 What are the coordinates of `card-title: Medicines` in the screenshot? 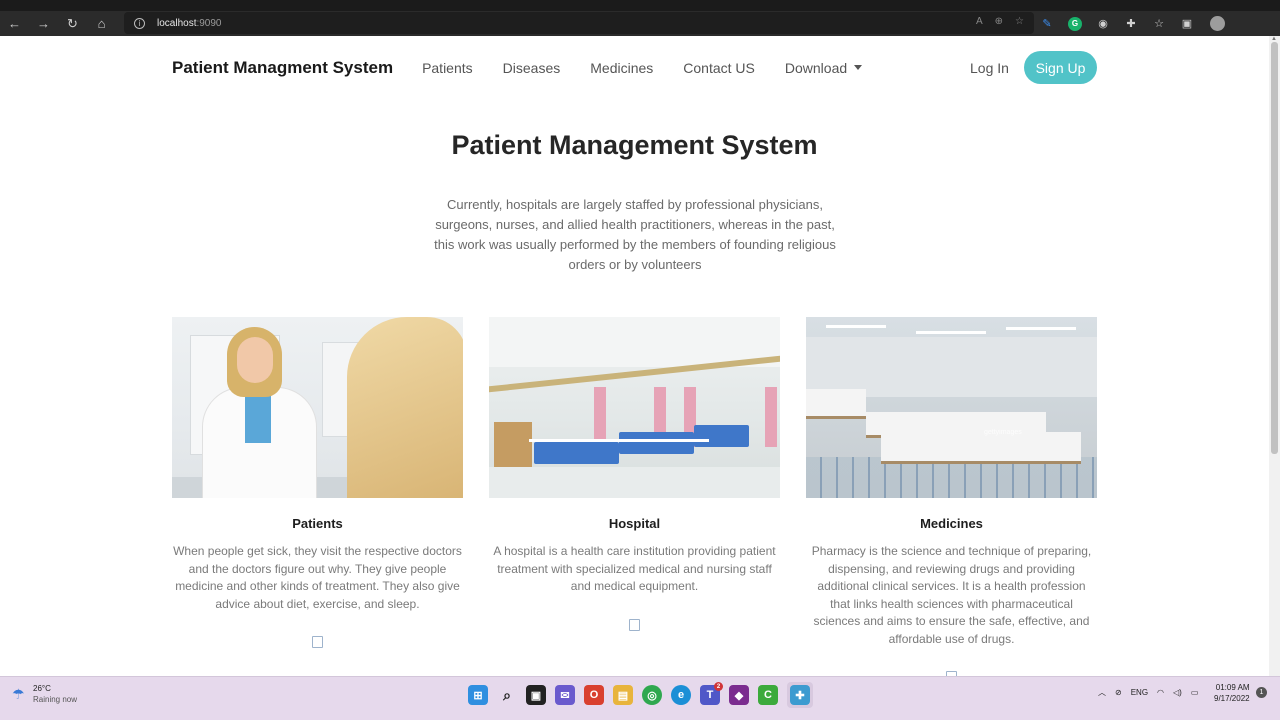 It's located at (951, 523).